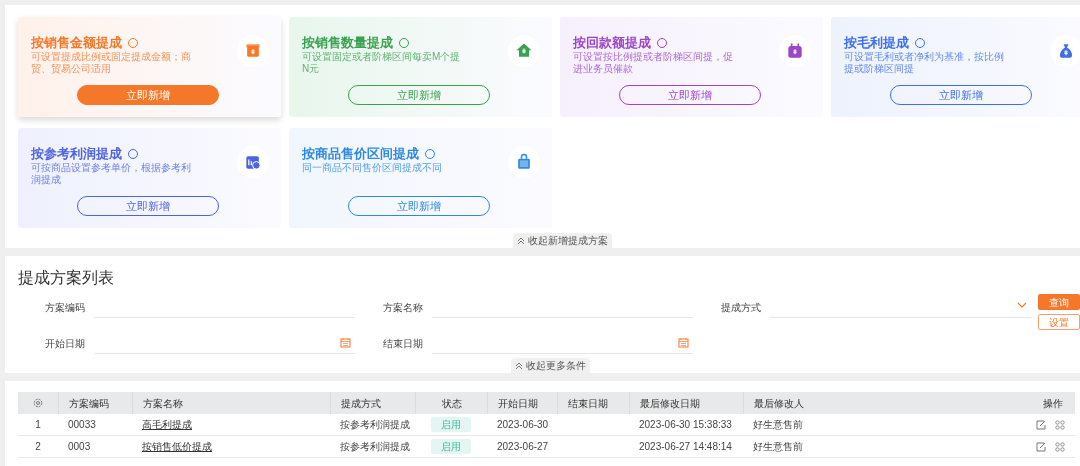 This screenshot has height=466, width=1080. Describe the element at coordinates (148, 95) in the screenshot. I see `add-button: 立即新增` at that location.